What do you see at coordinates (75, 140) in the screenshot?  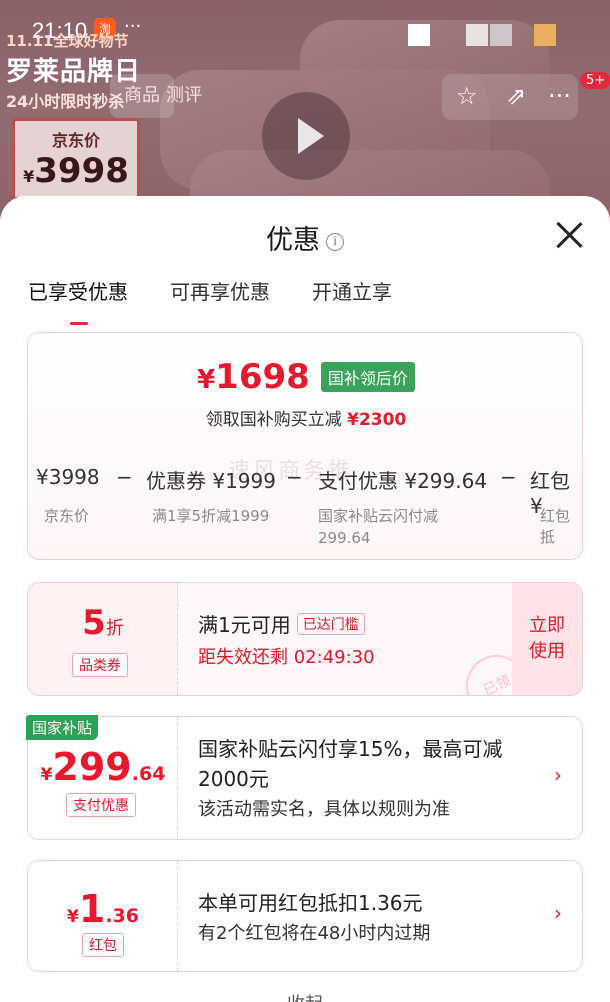 I see `jd-price-label: 京东价` at bounding box center [75, 140].